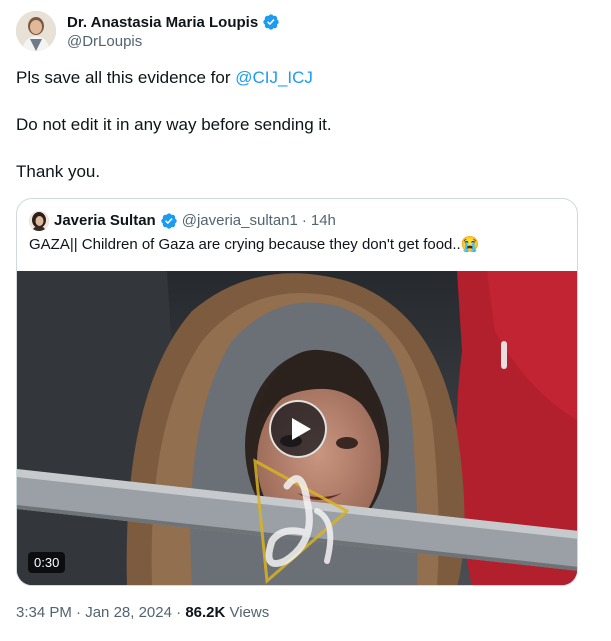 This screenshot has height=641, width=611. What do you see at coordinates (126, 77) in the screenshot?
I see `tweet-line-1-text: Pls save all this evidence for` at bounding box center [126, 77].